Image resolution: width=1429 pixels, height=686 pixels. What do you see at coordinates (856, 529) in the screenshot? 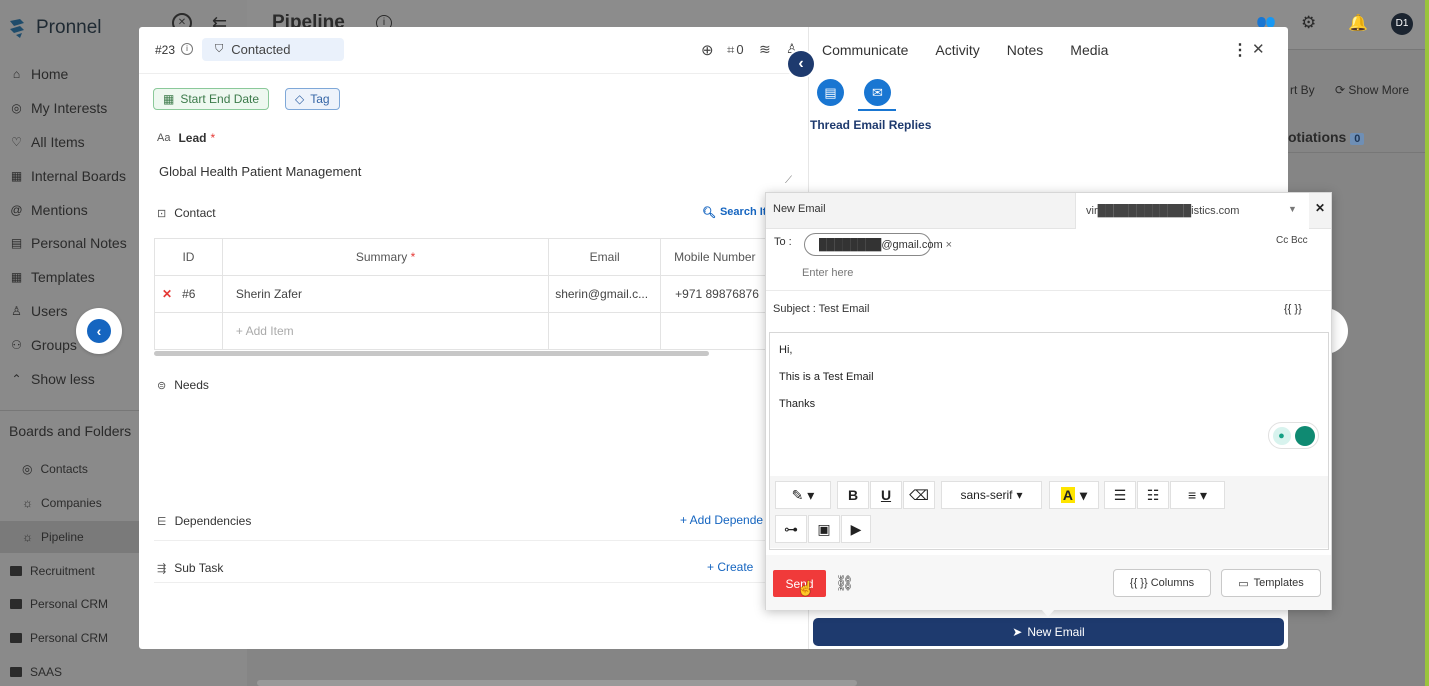
I see `insert-video-button: ▶` at bounding box center [856, 529].